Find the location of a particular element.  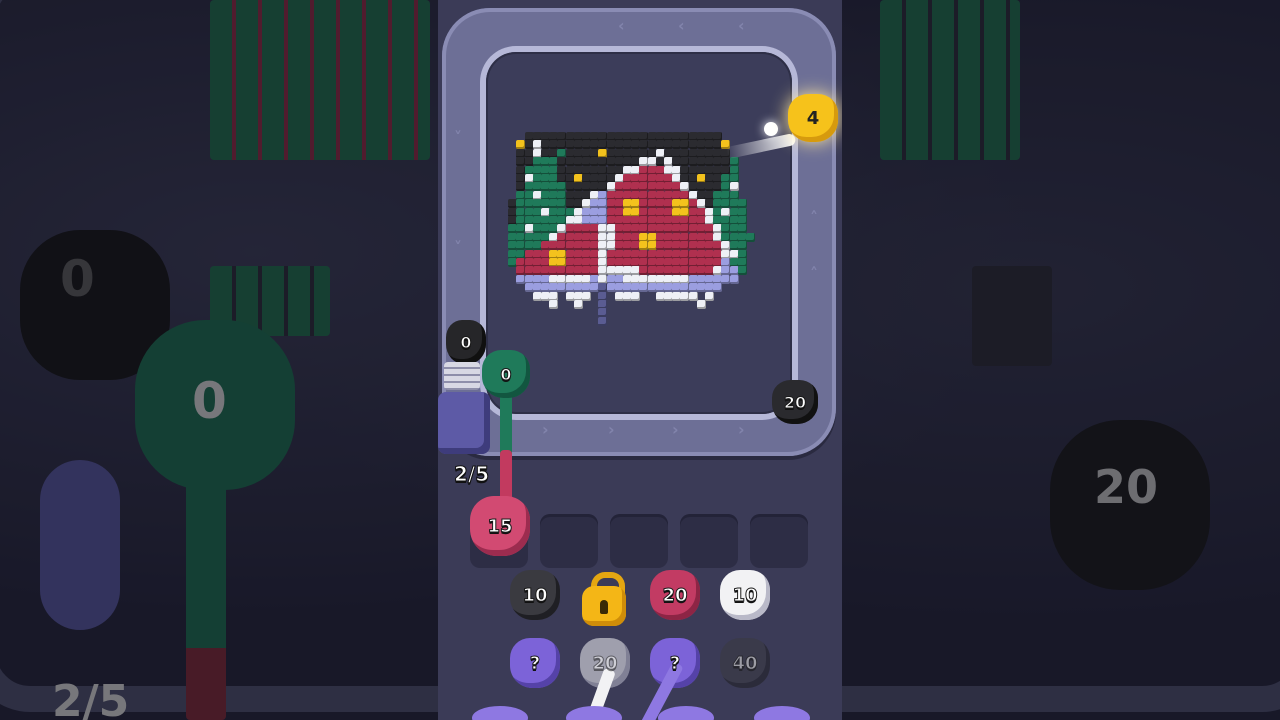

punch-projectile is located at coordinates (771, 129).